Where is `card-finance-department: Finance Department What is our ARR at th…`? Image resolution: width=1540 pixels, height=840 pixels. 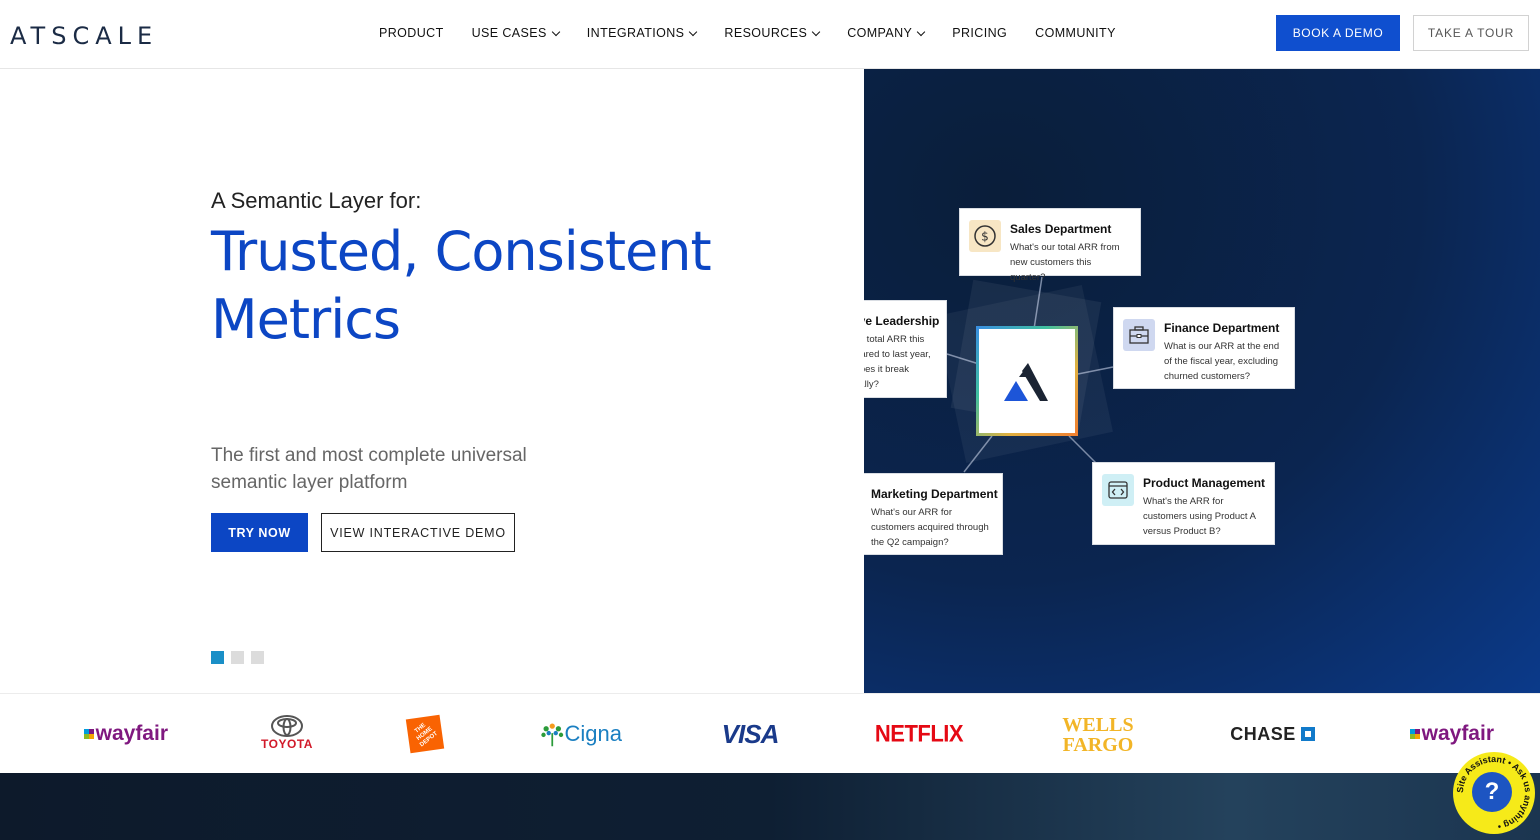 card-finance-department: Finance Department What is our ARR at th… is located at coordinates (1204, 348).